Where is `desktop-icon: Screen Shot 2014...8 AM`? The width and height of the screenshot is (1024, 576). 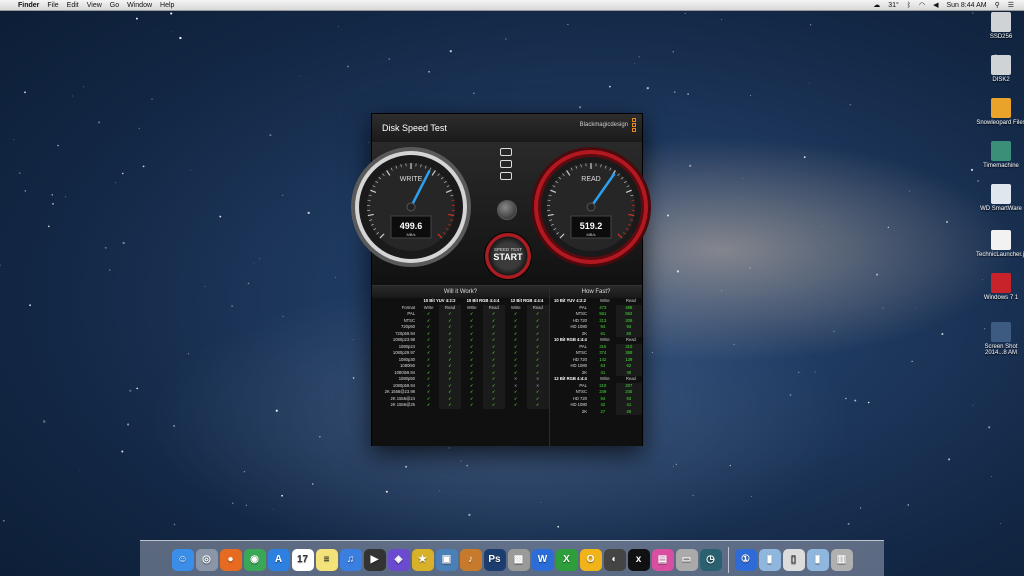 desktop-icon: Screen Shot 2014...8 AM is located at coordinates (1000, 339).